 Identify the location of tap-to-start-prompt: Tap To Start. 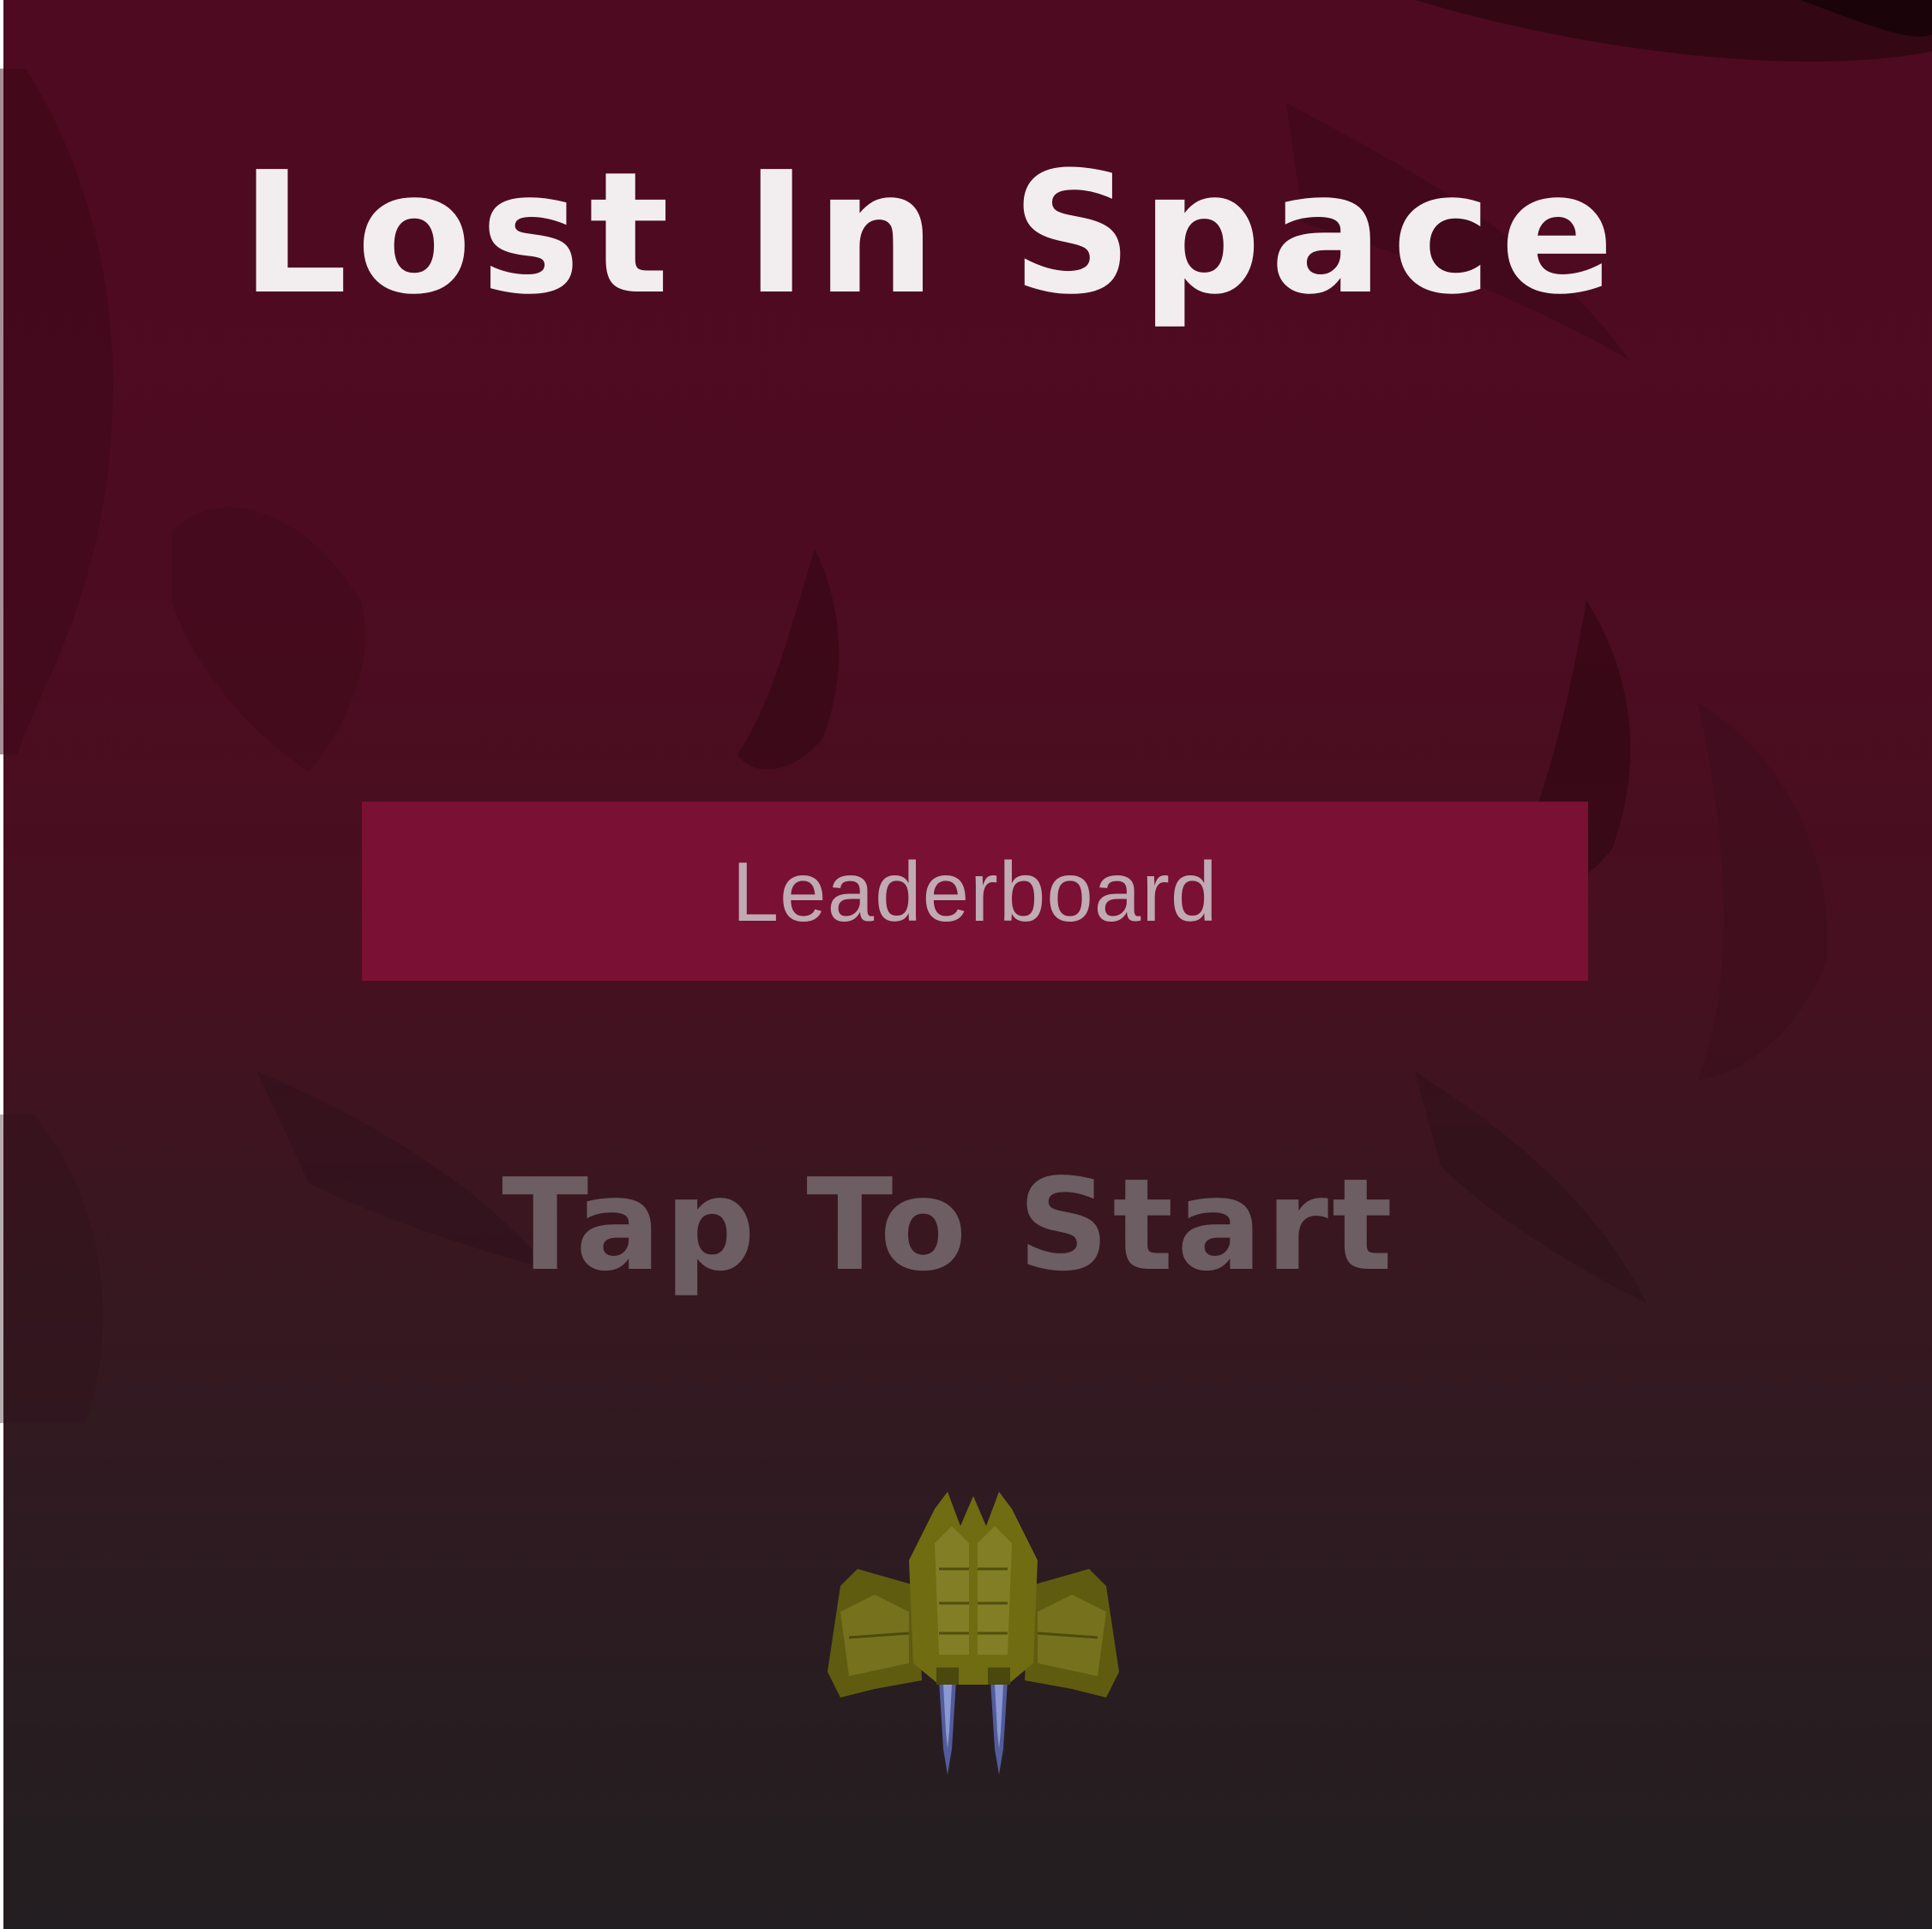
(957, 1225).